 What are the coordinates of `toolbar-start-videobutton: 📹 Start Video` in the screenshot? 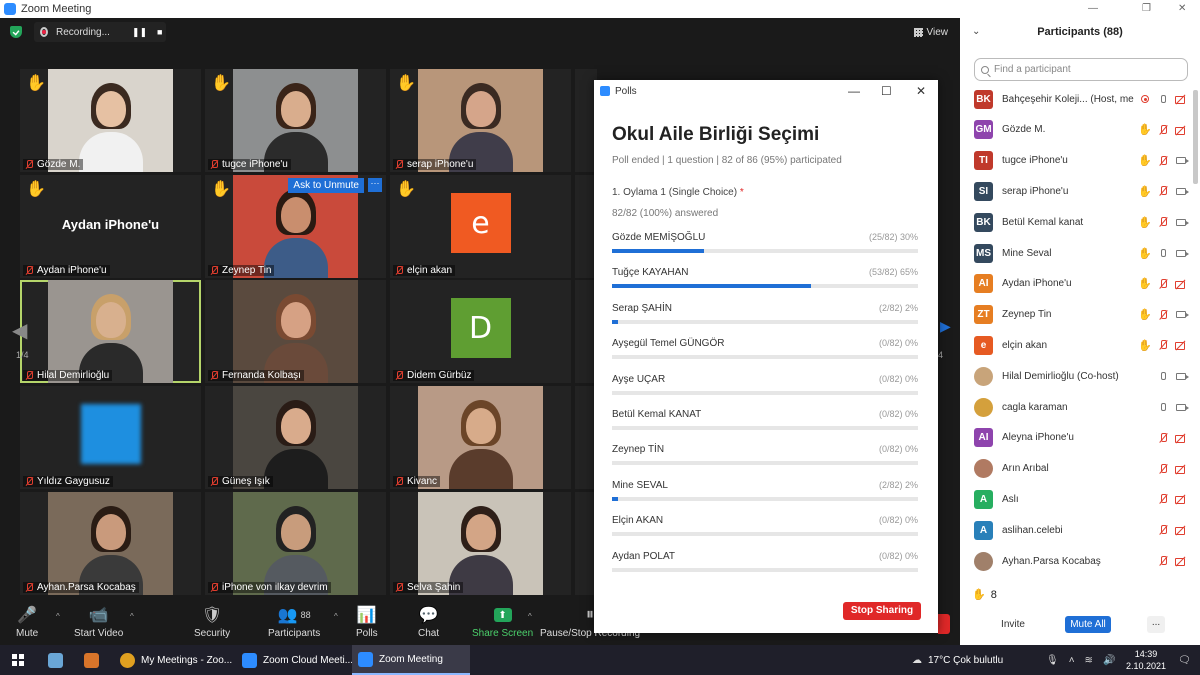 It's located at (98, 622).